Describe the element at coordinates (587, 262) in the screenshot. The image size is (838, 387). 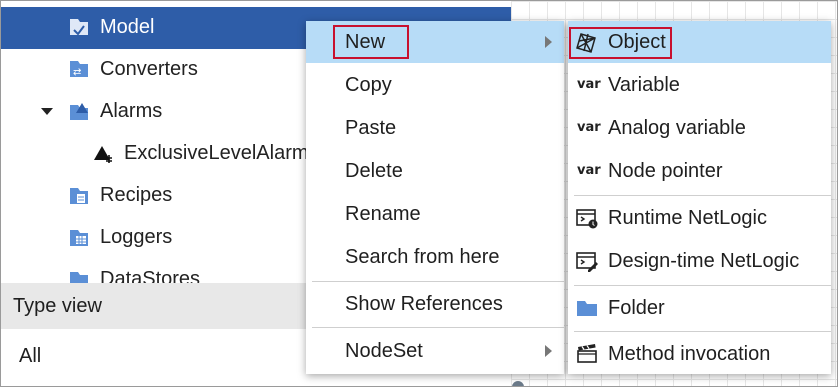
I see `designtime-netlogic-icon` at that location.